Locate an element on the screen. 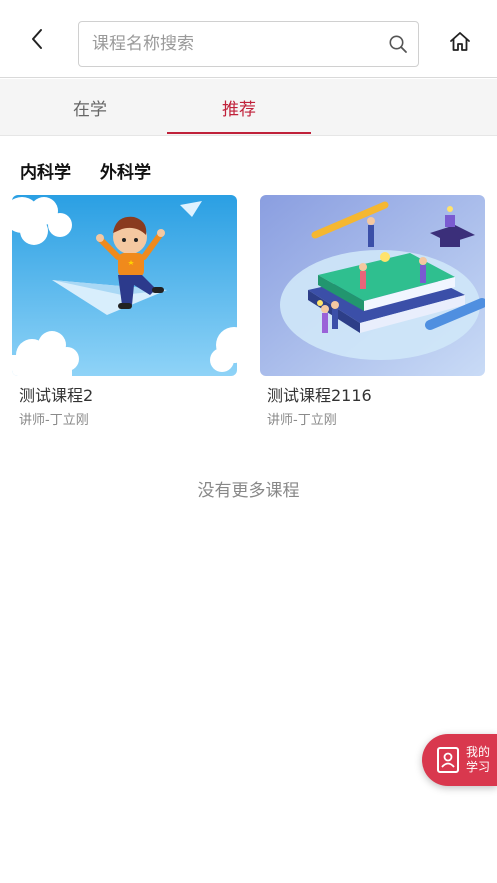 The height and width of the screenshot is (883, 497). search-input is located at coordinates (235, 44).